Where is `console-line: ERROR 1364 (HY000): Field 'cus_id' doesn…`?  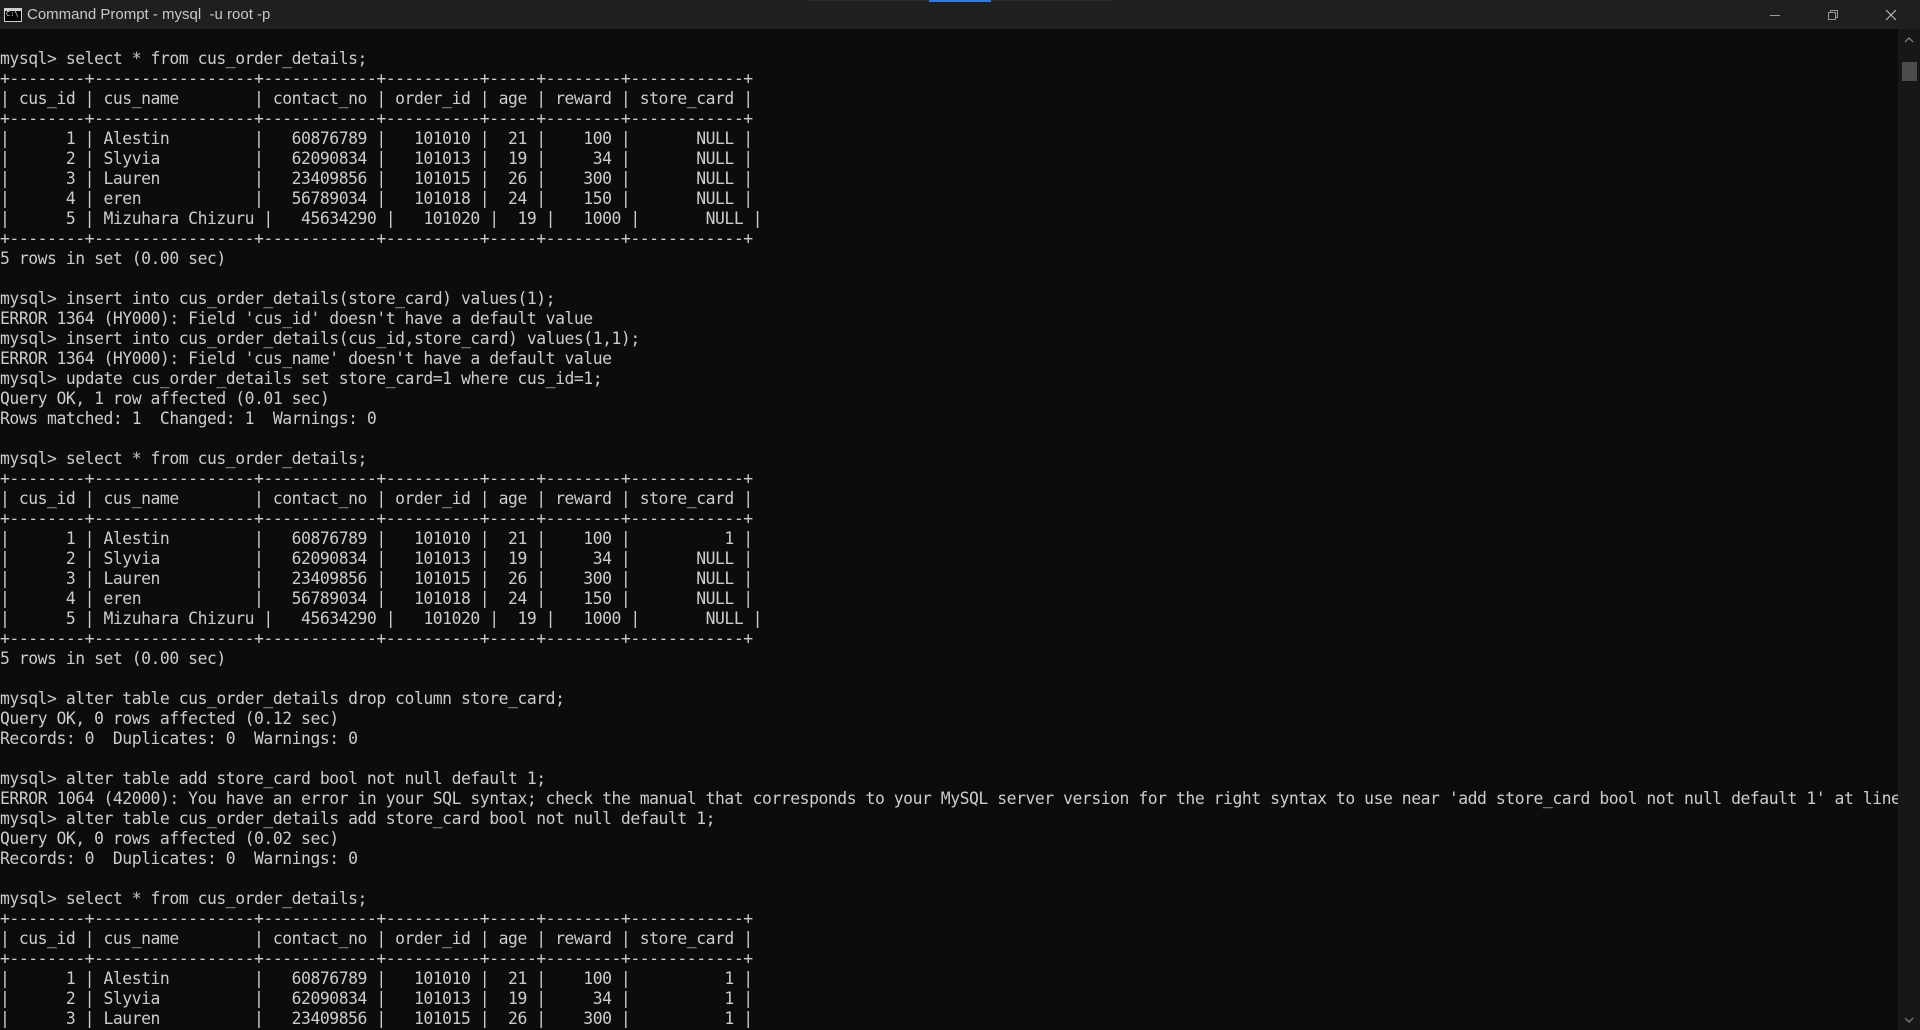
console-line: ERROR 1364 (HY000): Field 'cus_id' doesn… is located at coordinates (296, 318).